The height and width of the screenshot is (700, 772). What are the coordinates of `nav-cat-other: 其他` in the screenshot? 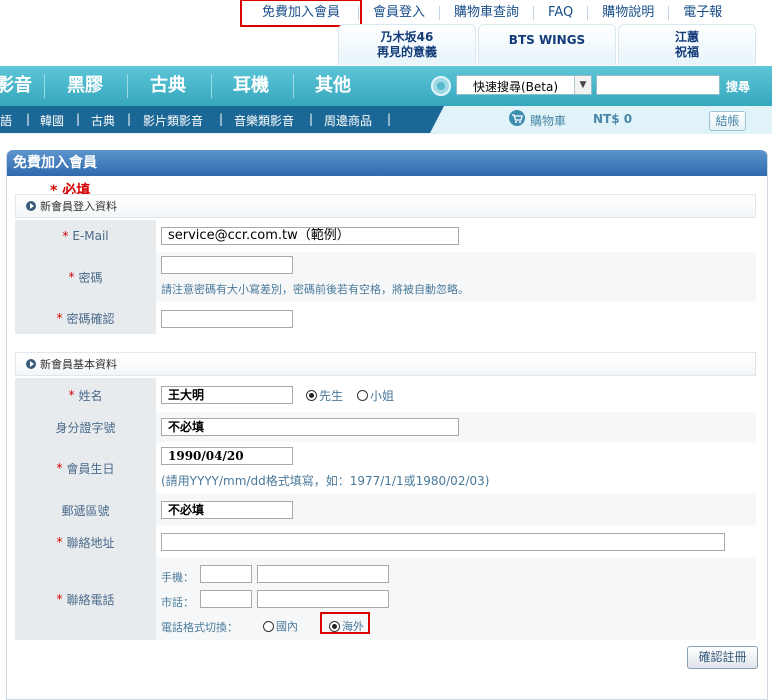 It's located at (333, 86).